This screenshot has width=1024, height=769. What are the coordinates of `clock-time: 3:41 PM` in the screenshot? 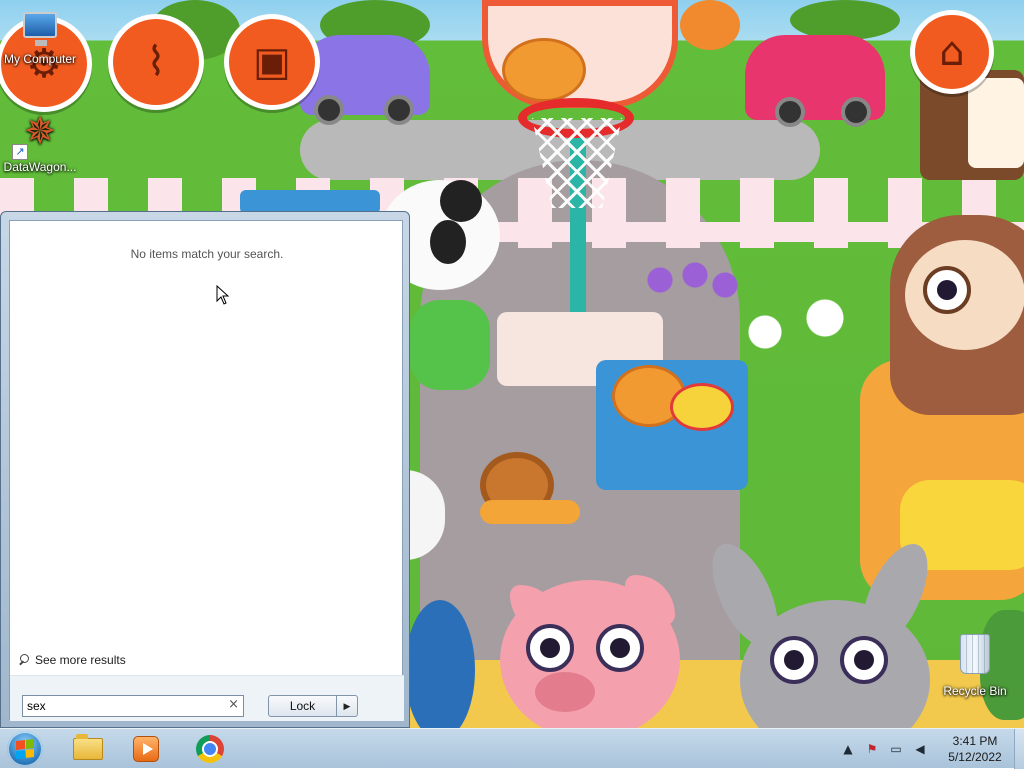 It's located at (975, 741).